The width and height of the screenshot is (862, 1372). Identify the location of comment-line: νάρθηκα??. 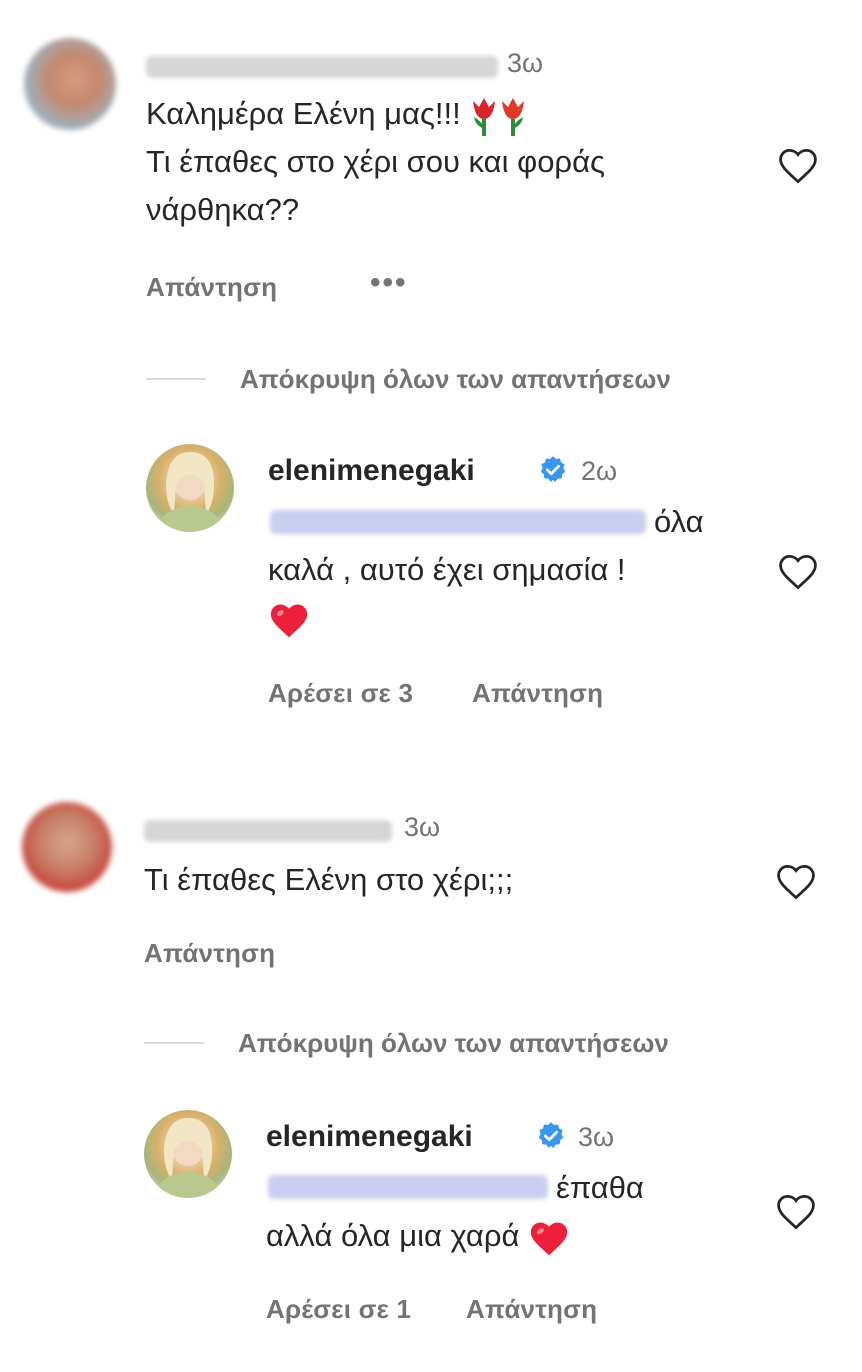
(223, 209).